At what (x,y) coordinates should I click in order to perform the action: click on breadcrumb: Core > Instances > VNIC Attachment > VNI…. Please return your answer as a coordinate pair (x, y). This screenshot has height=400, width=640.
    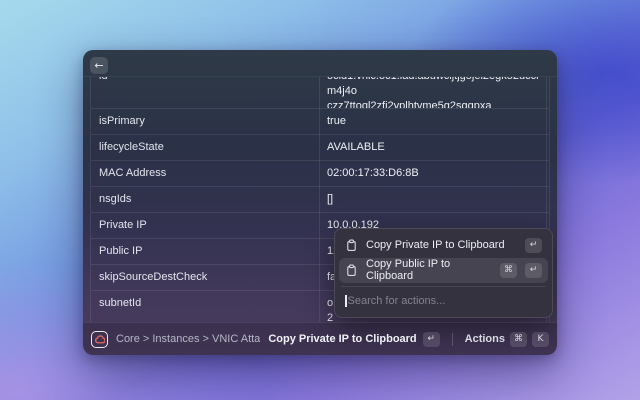
    Looking at the image, I should click on (188, 339).